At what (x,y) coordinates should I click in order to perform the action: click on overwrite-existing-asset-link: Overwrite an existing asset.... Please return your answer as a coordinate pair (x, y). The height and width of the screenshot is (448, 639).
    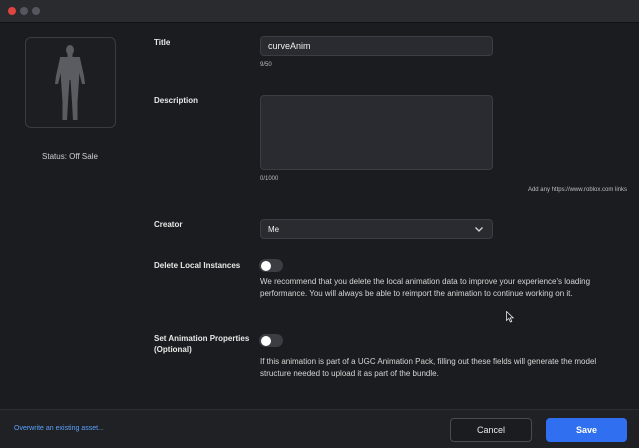
    Looking at the image, I should click on (59, 428).